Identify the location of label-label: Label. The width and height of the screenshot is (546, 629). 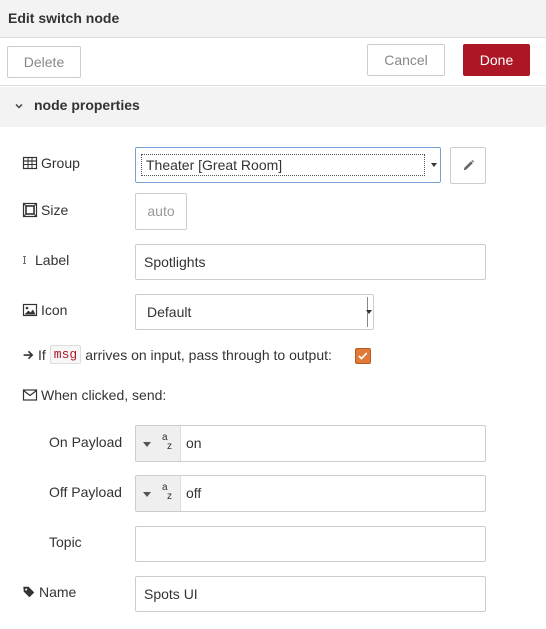
(45, 260).